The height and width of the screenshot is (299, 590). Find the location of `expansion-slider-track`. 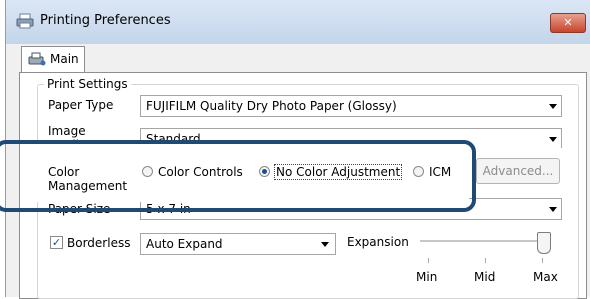

expansion-slider-track is located at coordinates (482, 241).